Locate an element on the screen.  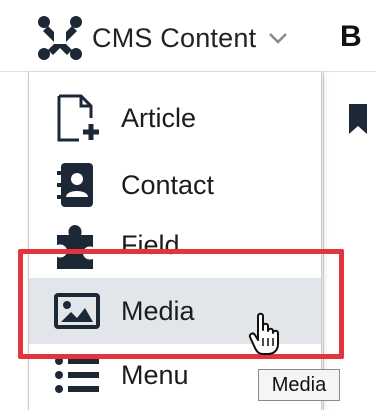
menu-item-article: Article is located at coordinates (175, 118).